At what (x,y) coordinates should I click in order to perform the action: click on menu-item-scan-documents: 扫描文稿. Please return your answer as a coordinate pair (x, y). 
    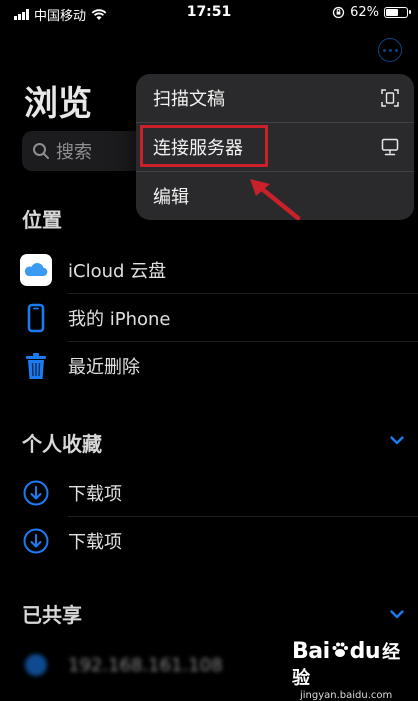
    Looking at the image, I should click on (275, 98).